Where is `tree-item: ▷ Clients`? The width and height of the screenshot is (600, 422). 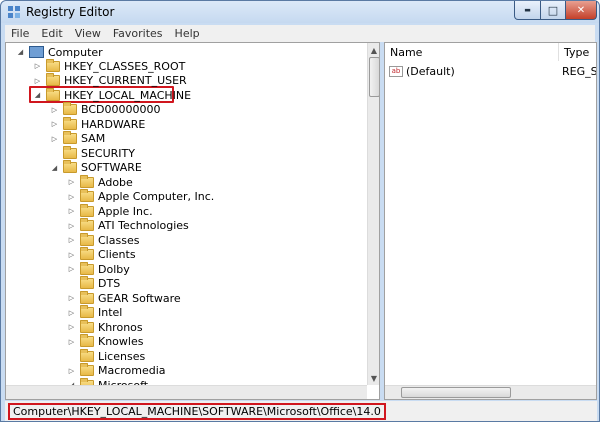
tree-item: ▷ Clients is located at coordinates (101, 254).